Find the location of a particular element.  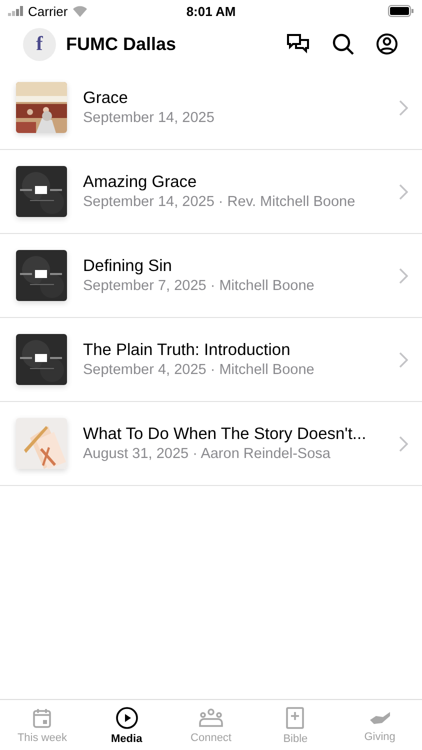

media-details: August 31, 2025 · Aaron Reindel-Sosa is located at coordinates (207, 454).